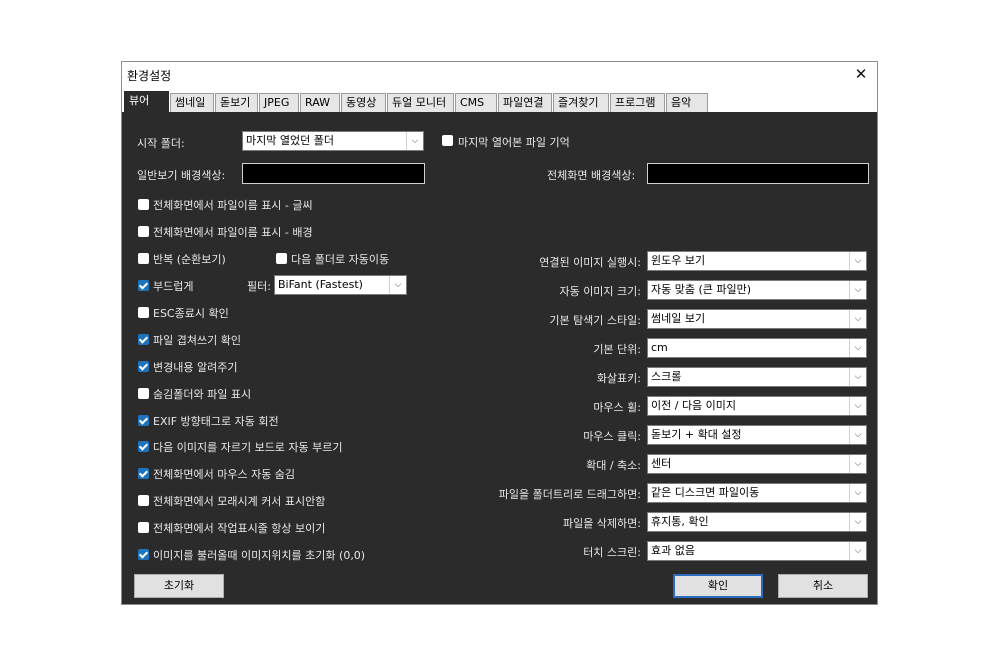  What do you see at coordinates (259, 286) in the screenshot?
I see `filter-label: 필터:` at bounding box center [259, 286].